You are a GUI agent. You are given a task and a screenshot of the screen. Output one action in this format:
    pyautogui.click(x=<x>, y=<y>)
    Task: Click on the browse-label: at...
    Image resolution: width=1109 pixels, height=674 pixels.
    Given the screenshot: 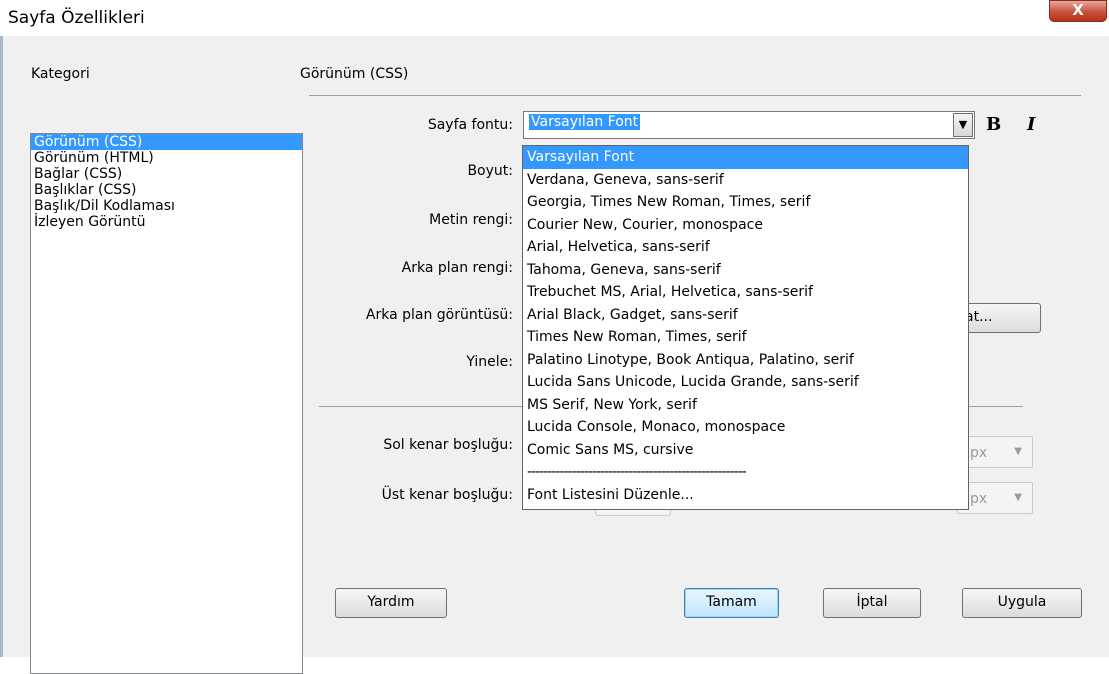 What is the action you would take?
    pyautogui.click(x=979, y=317)
    